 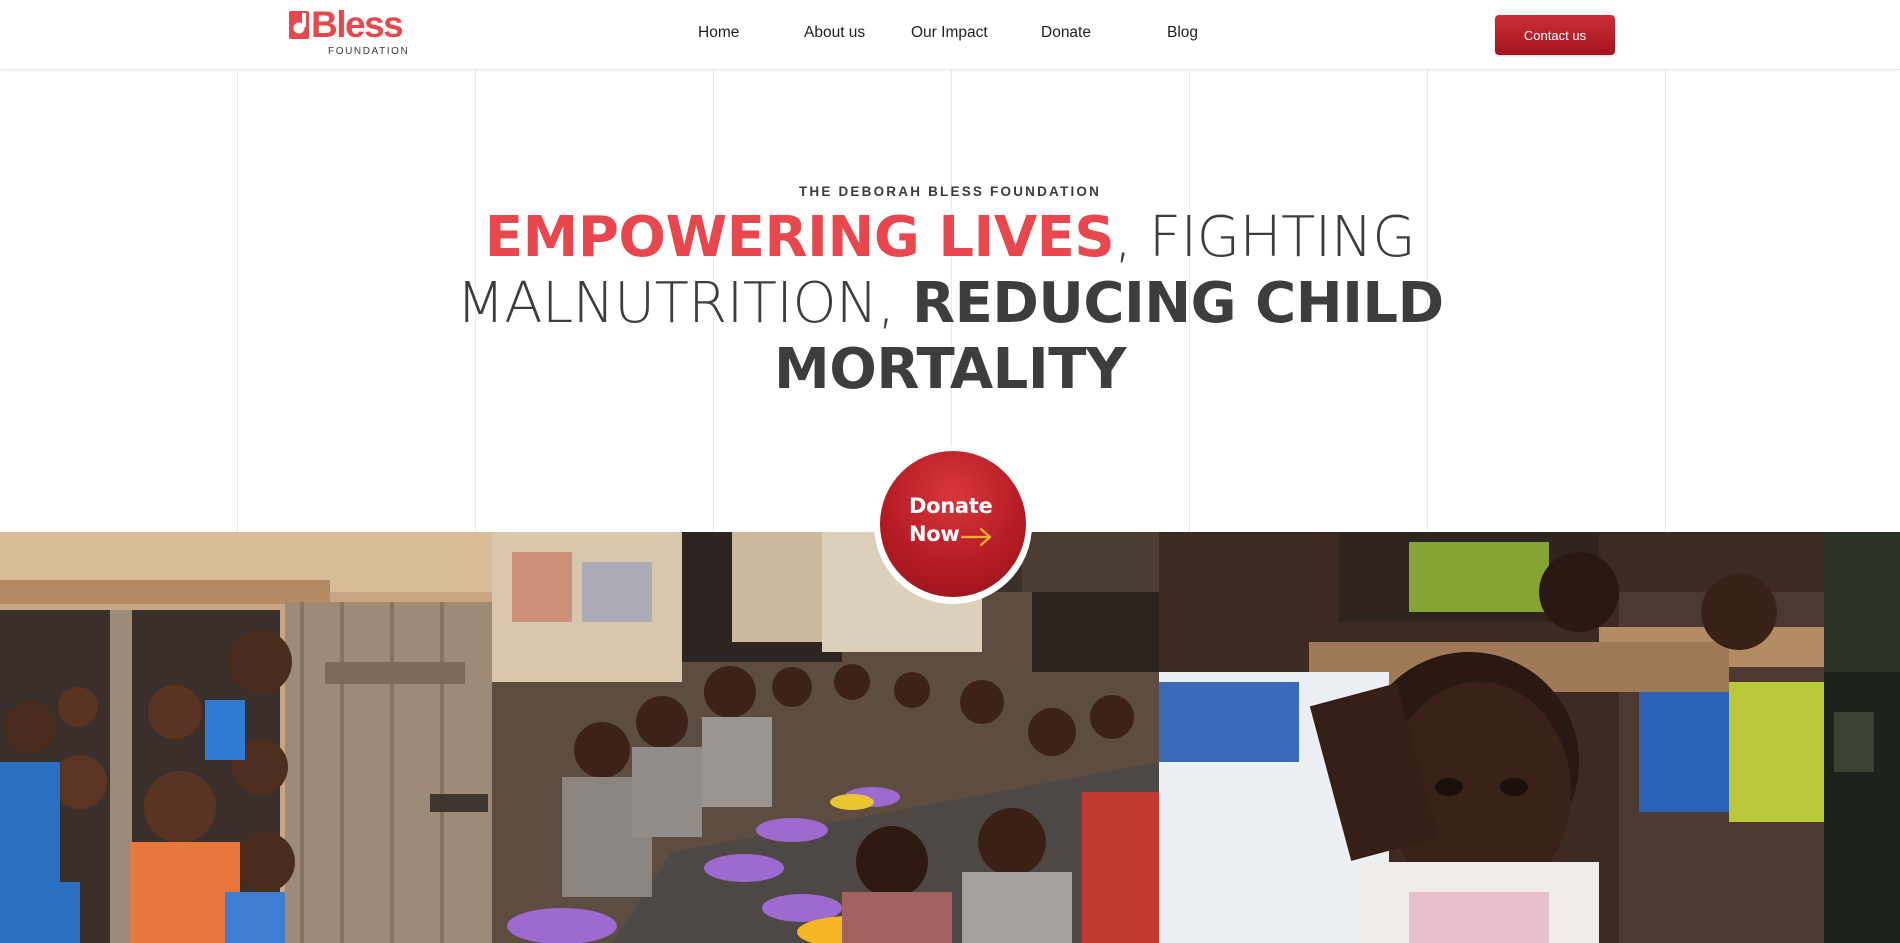 What do you see at coordinates (1555, 35) in the screenshot?
I see `contact-us-button: Contact us` at bounding box center [1555, 35].